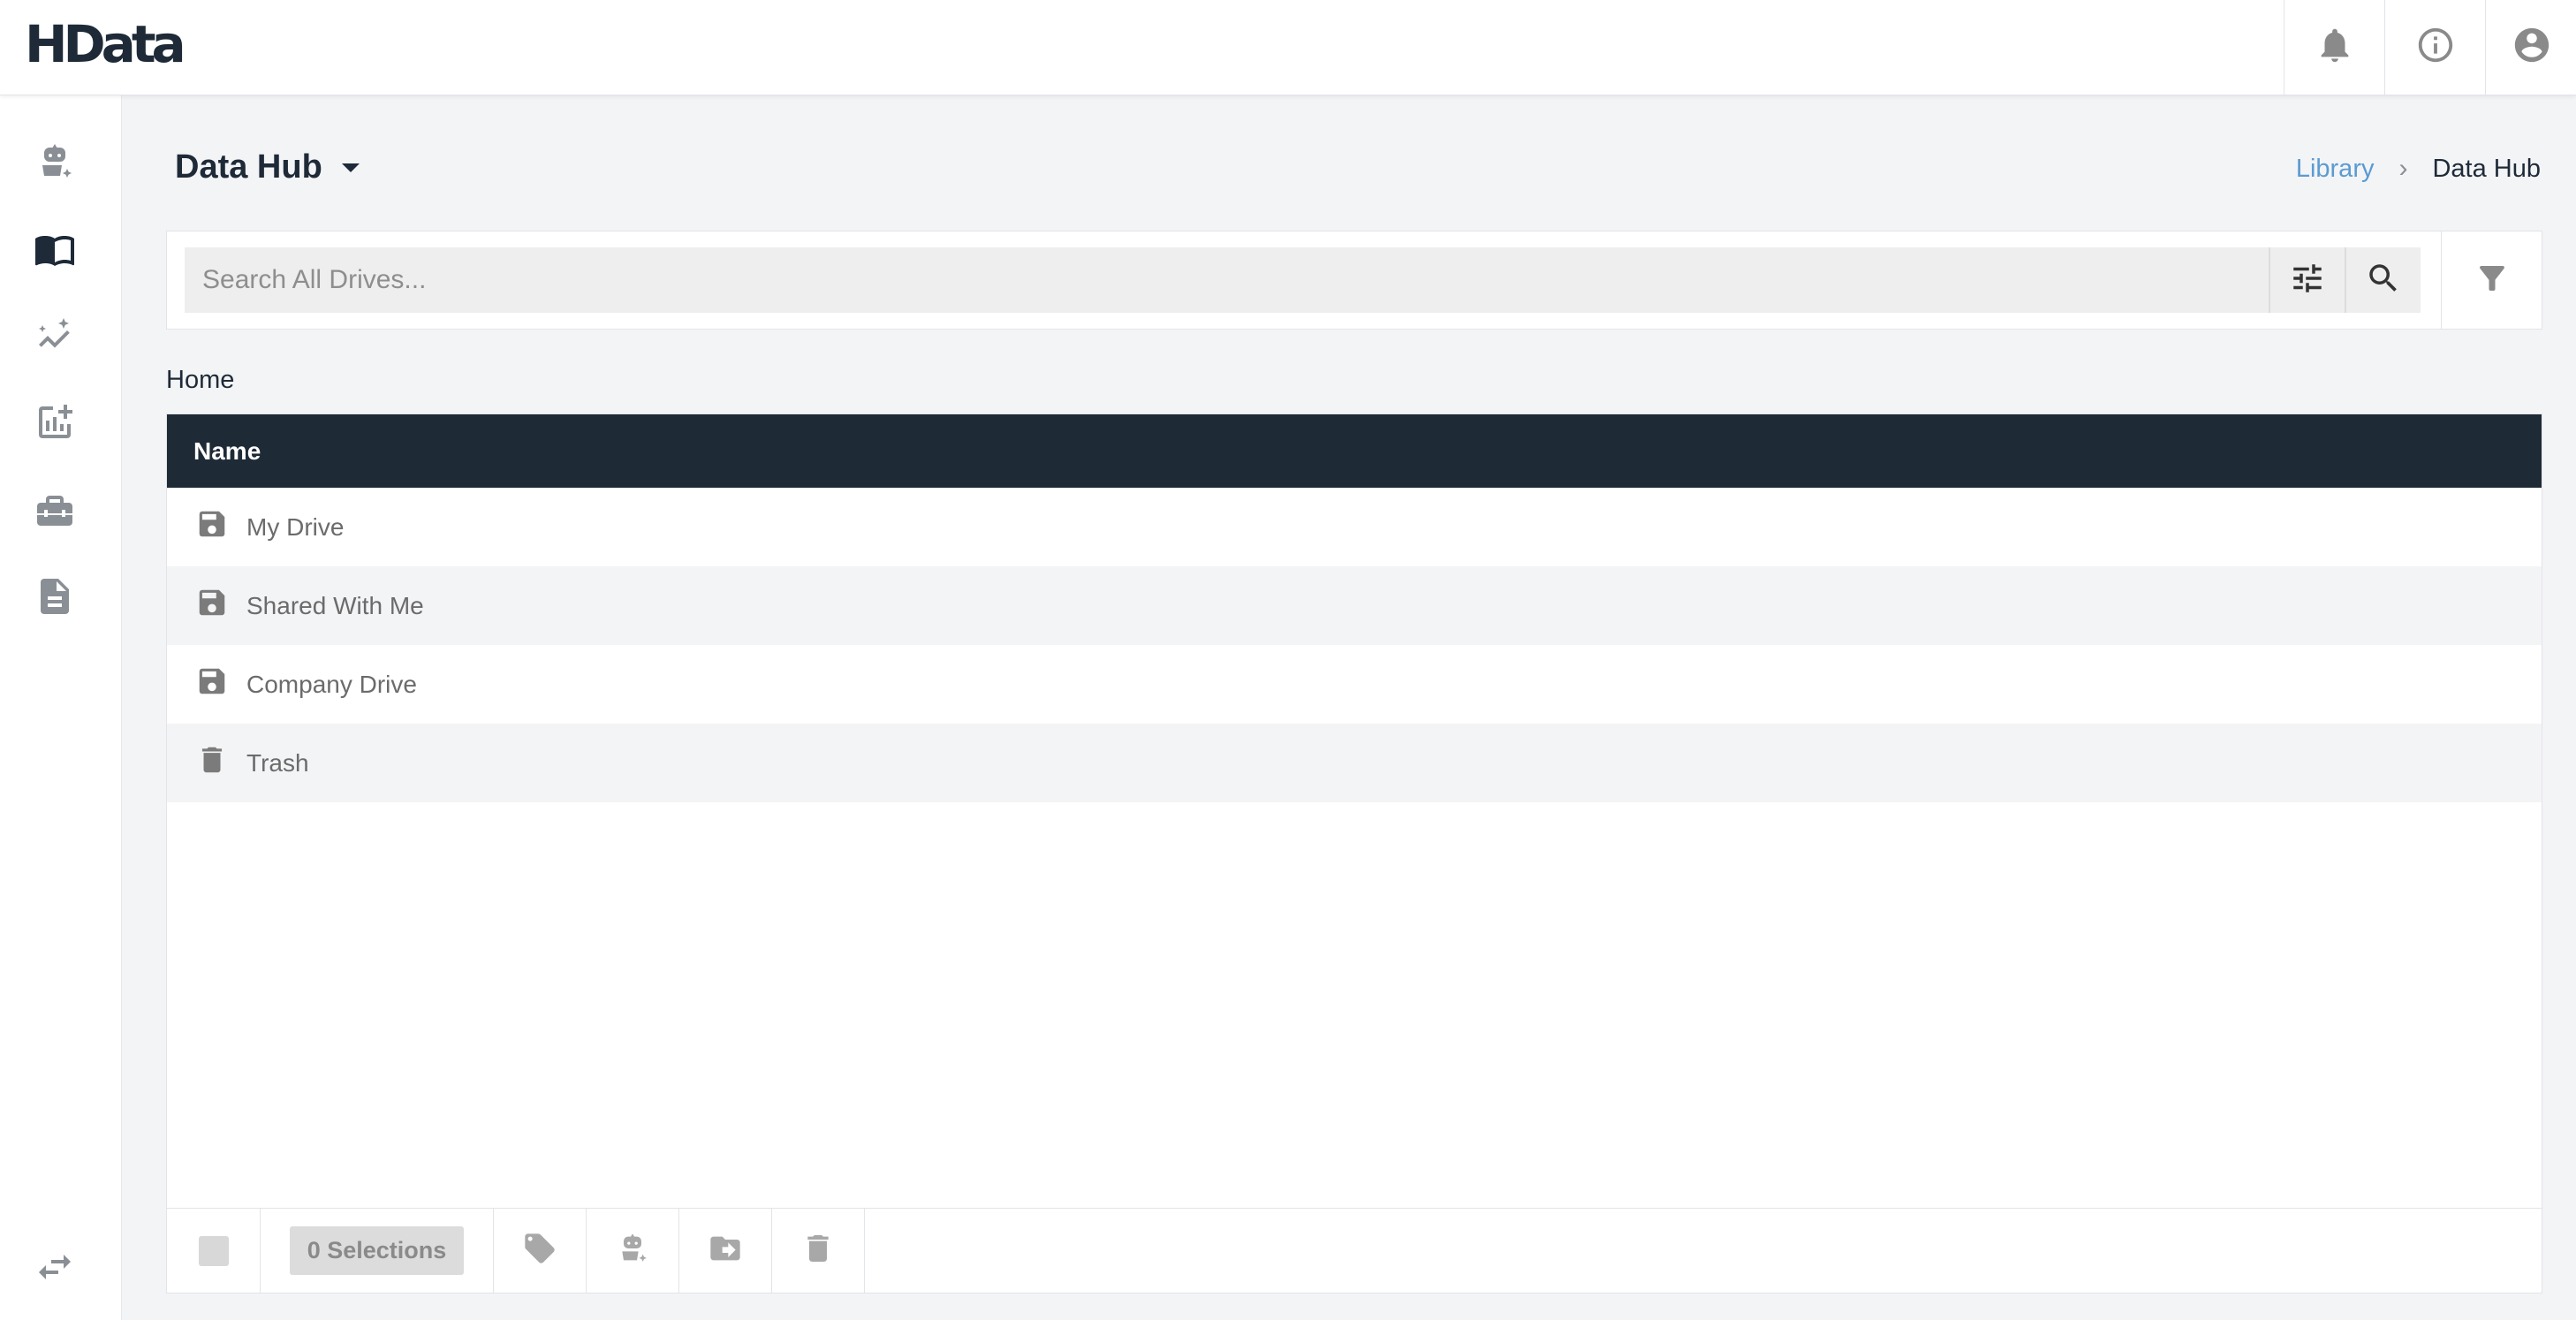 This screenshot has width=2576, height=1320. Describe the element at coordinates (106, 44) in the screenshot. I see `app-logo: HData` at that location.